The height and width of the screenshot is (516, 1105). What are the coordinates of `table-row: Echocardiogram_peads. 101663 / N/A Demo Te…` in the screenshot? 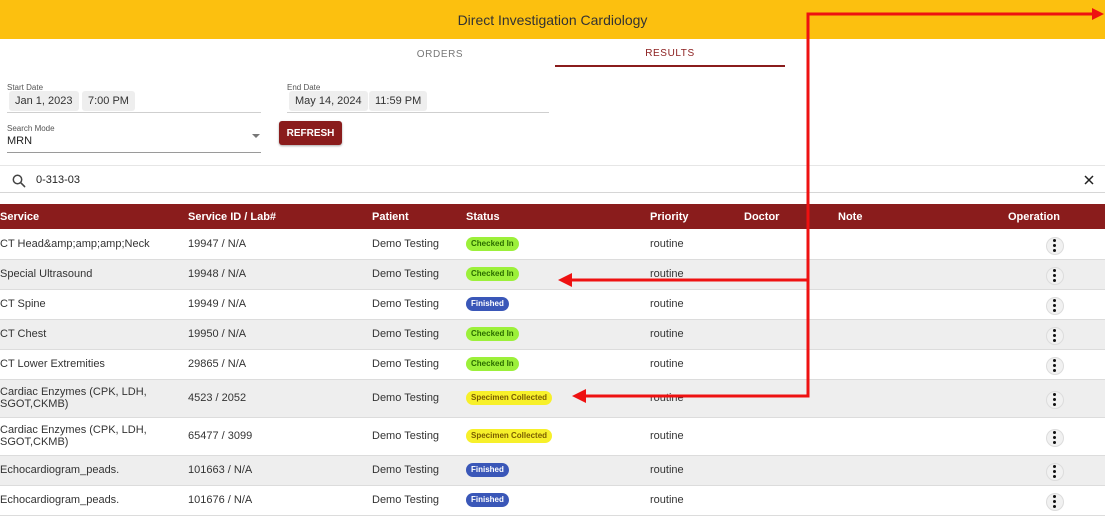 It's located at (552, 470).